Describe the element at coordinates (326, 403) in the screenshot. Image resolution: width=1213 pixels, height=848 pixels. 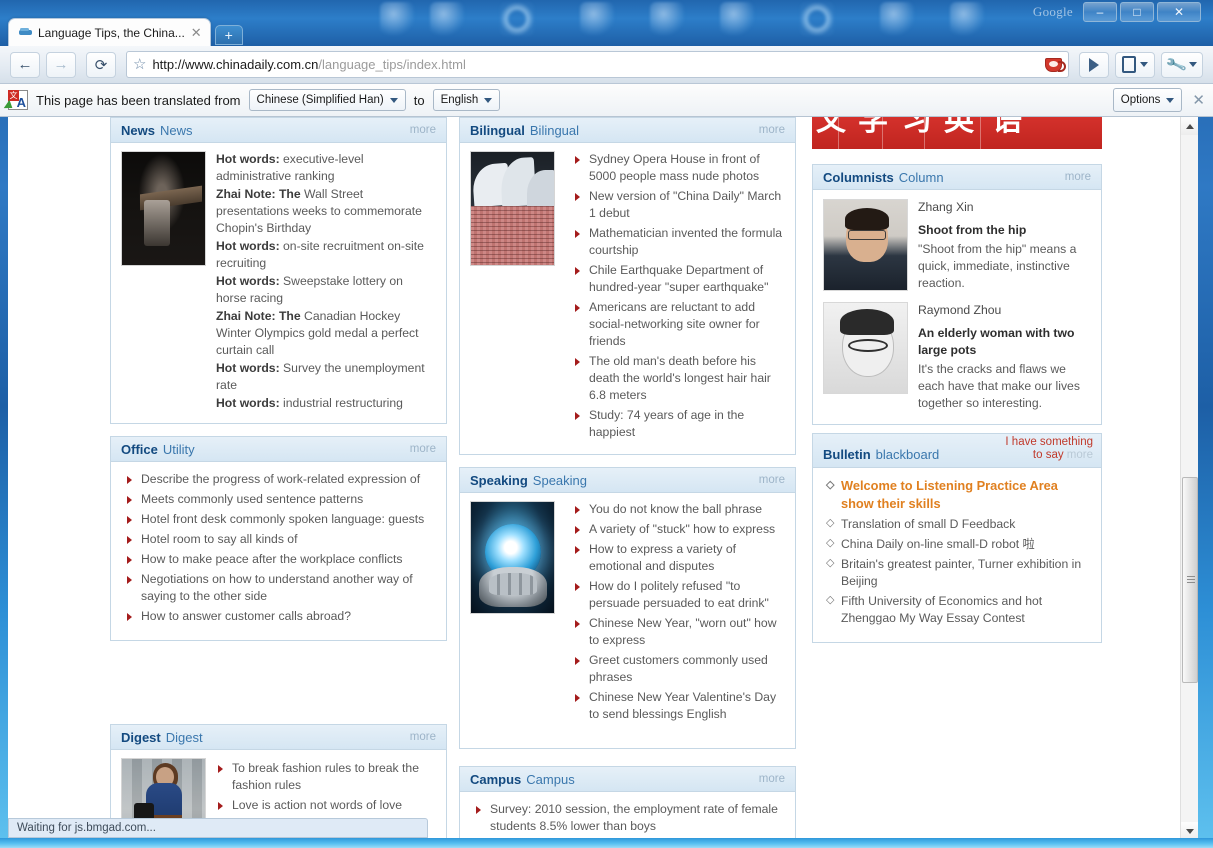
I see `list-item: Hot words: industrial restructuring` at that location.